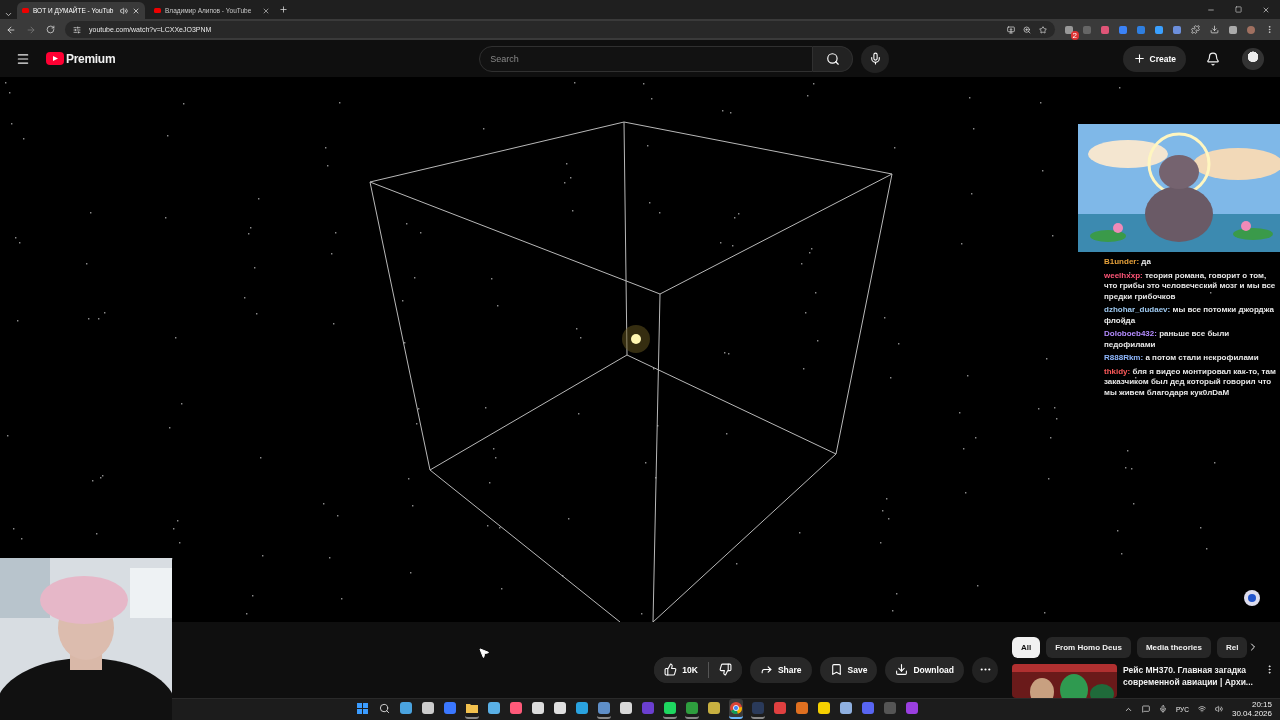 The height and width of the screenshot is (720, 1280). I want to click on speaker-icon, so click(124, 10).